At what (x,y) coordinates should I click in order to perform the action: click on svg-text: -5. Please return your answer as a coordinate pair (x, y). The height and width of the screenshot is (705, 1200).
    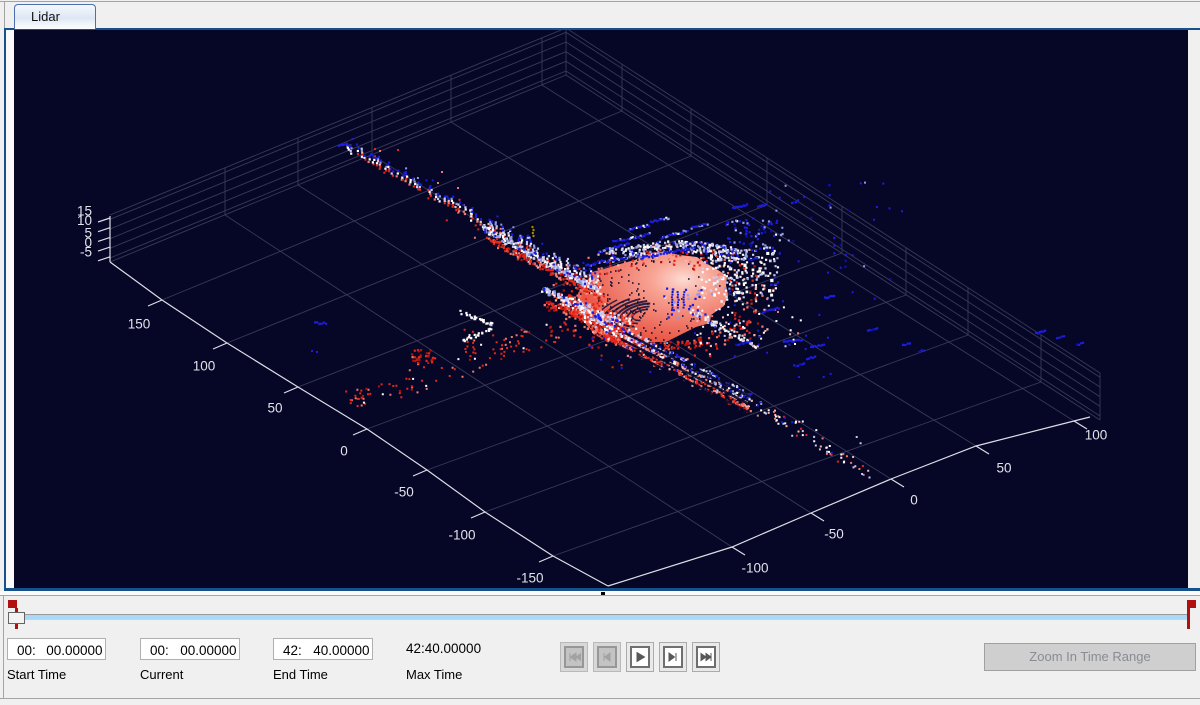
    Looking at the image, I should click on (86, 252).